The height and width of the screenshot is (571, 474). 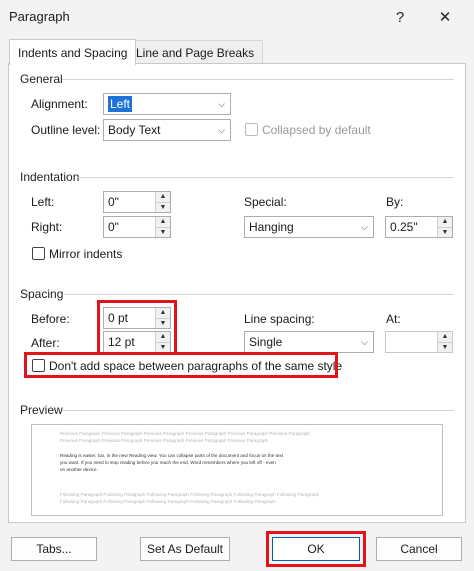 I want to click on special-label: Special:, so click(x=265, y=202).